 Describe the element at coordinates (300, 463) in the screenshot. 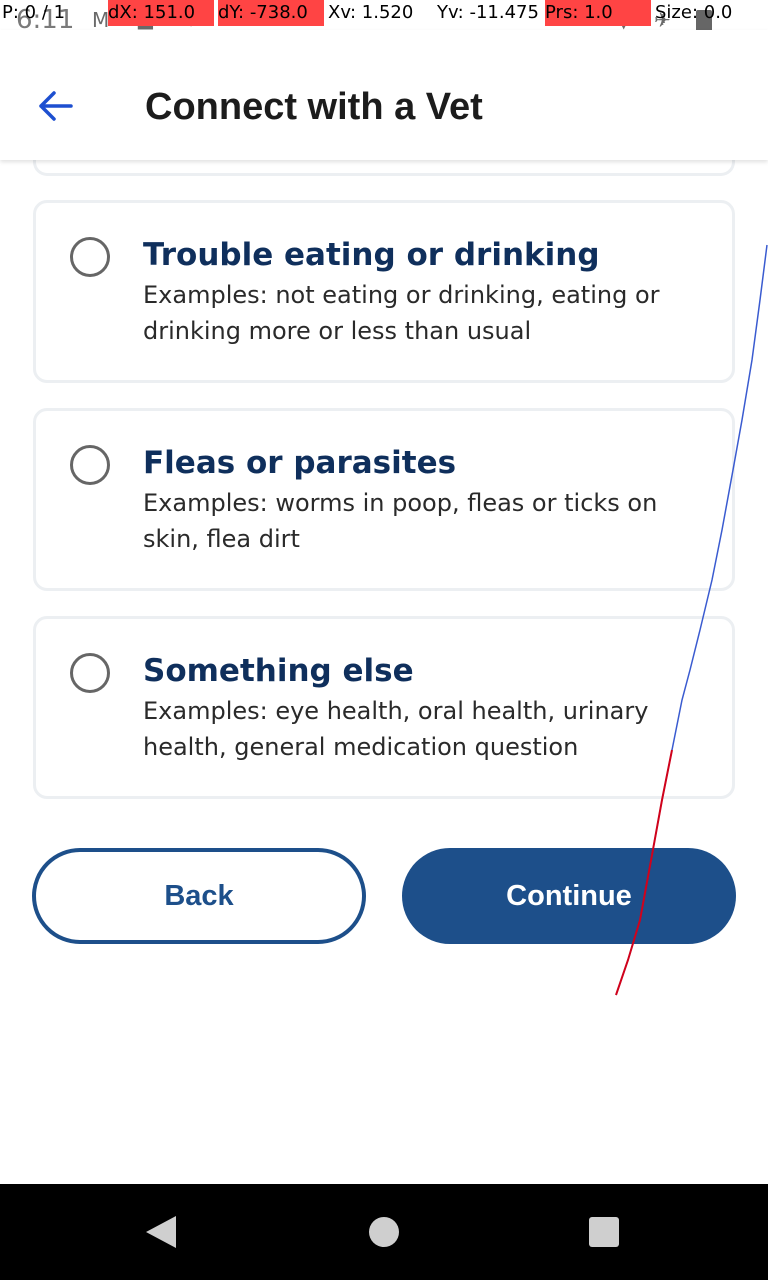

I see `option-title: Fleas or parasites` at that location.